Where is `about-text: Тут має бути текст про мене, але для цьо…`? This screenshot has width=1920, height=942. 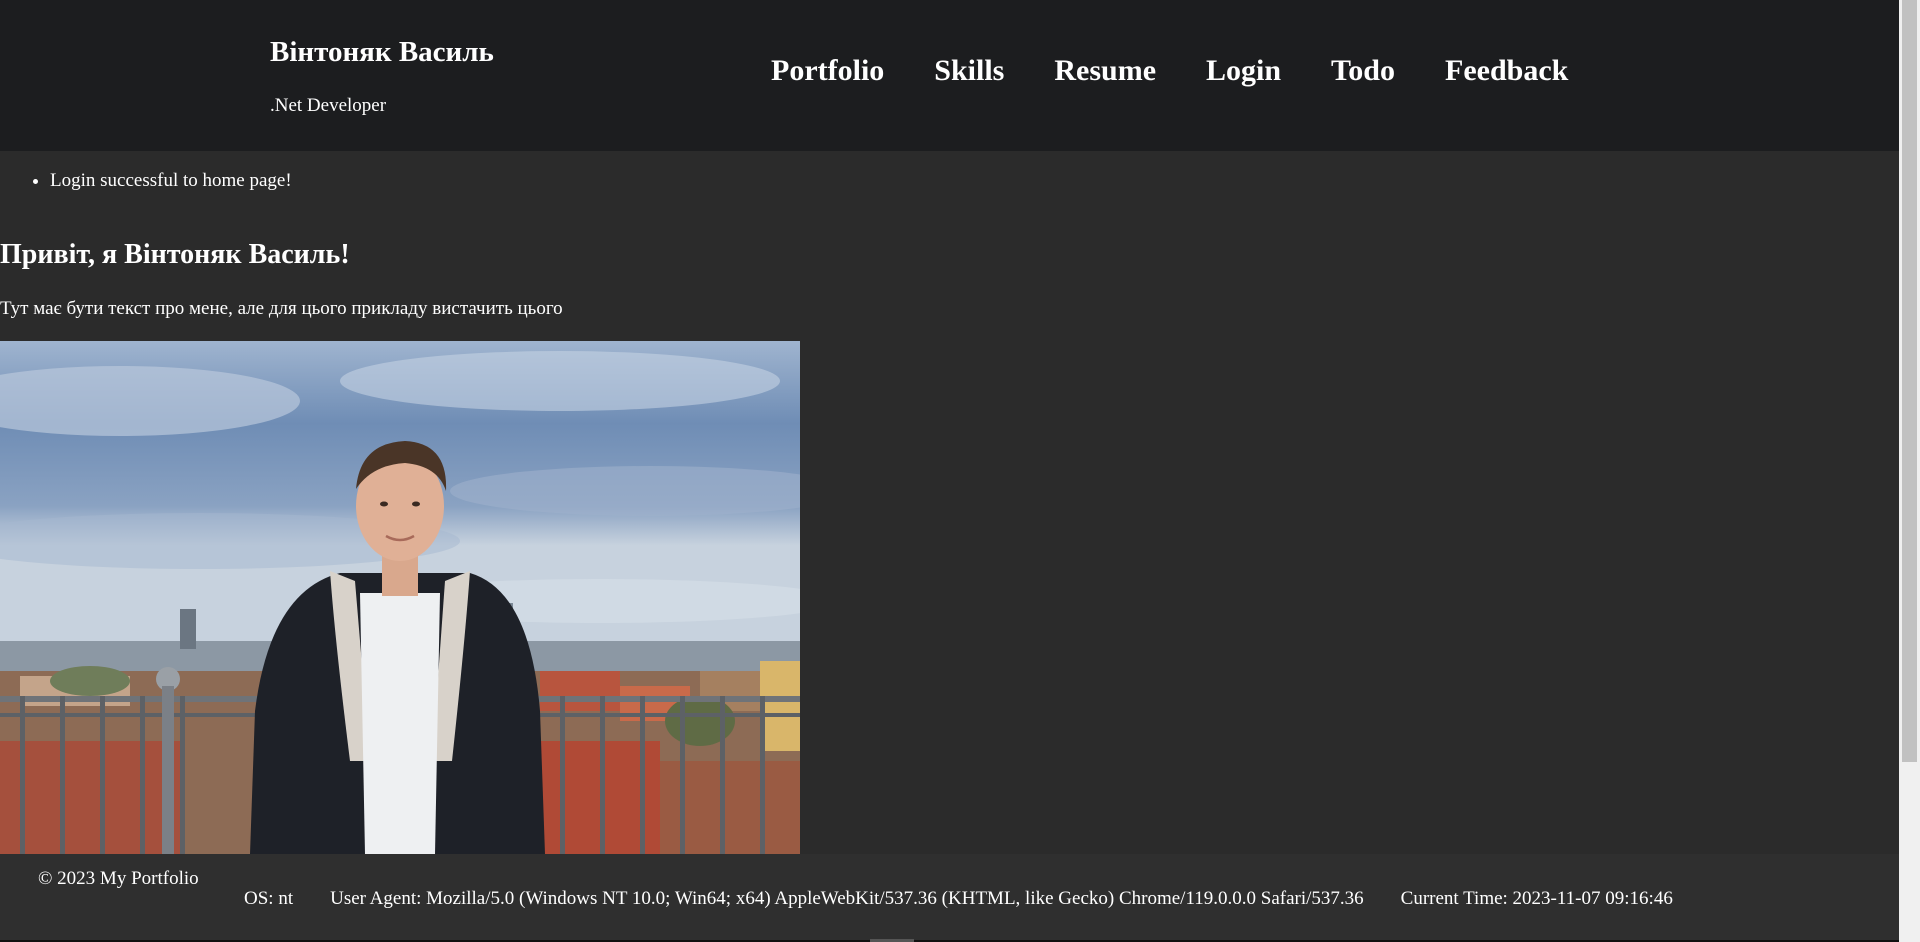
about-text: Тут має бути текст про мене, але для цьо… is located at coordinates (281, 308).